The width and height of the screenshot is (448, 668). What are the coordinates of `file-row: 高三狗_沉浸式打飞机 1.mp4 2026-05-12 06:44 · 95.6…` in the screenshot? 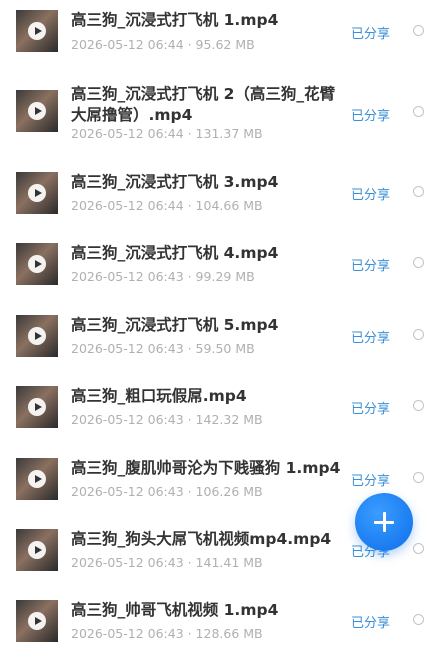 It's located at (224, 32).